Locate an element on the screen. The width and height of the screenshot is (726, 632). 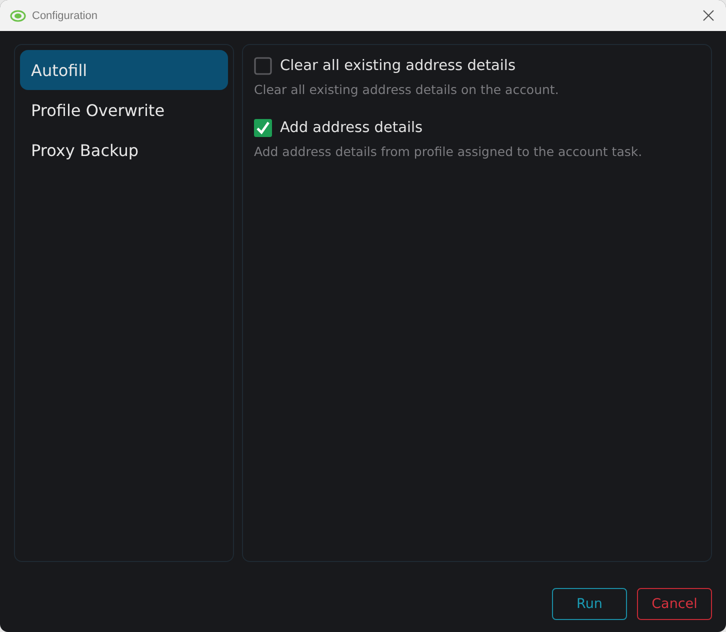
sidebar-item: Proxy Backup is located at coordinates (124, 150).